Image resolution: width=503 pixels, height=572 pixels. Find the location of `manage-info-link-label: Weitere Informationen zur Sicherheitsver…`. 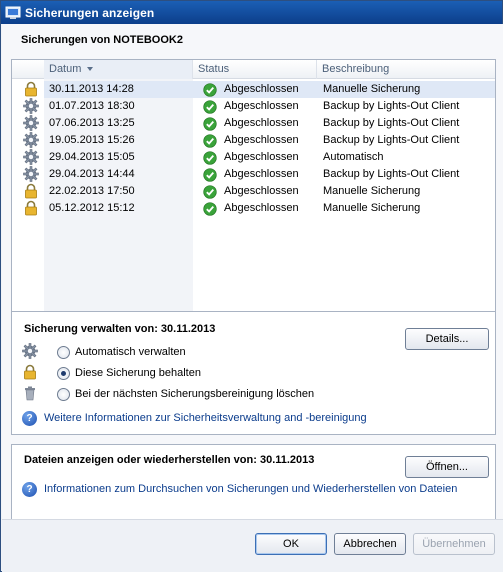

manage-info-link-label: Weitere Informationen zur Sicherheitsver… is located at coordinates (205, 418).